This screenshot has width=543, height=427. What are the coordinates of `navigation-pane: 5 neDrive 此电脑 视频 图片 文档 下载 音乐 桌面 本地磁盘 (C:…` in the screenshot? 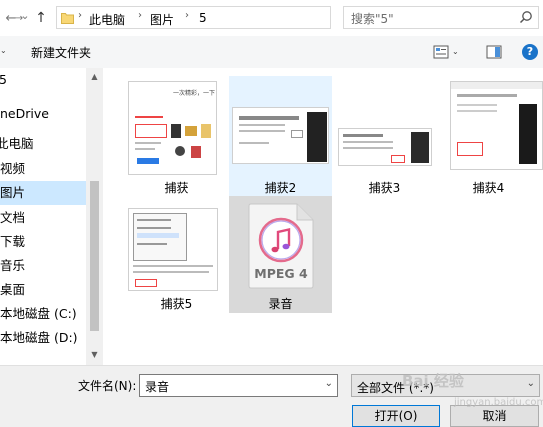 It's located at (51, 216).